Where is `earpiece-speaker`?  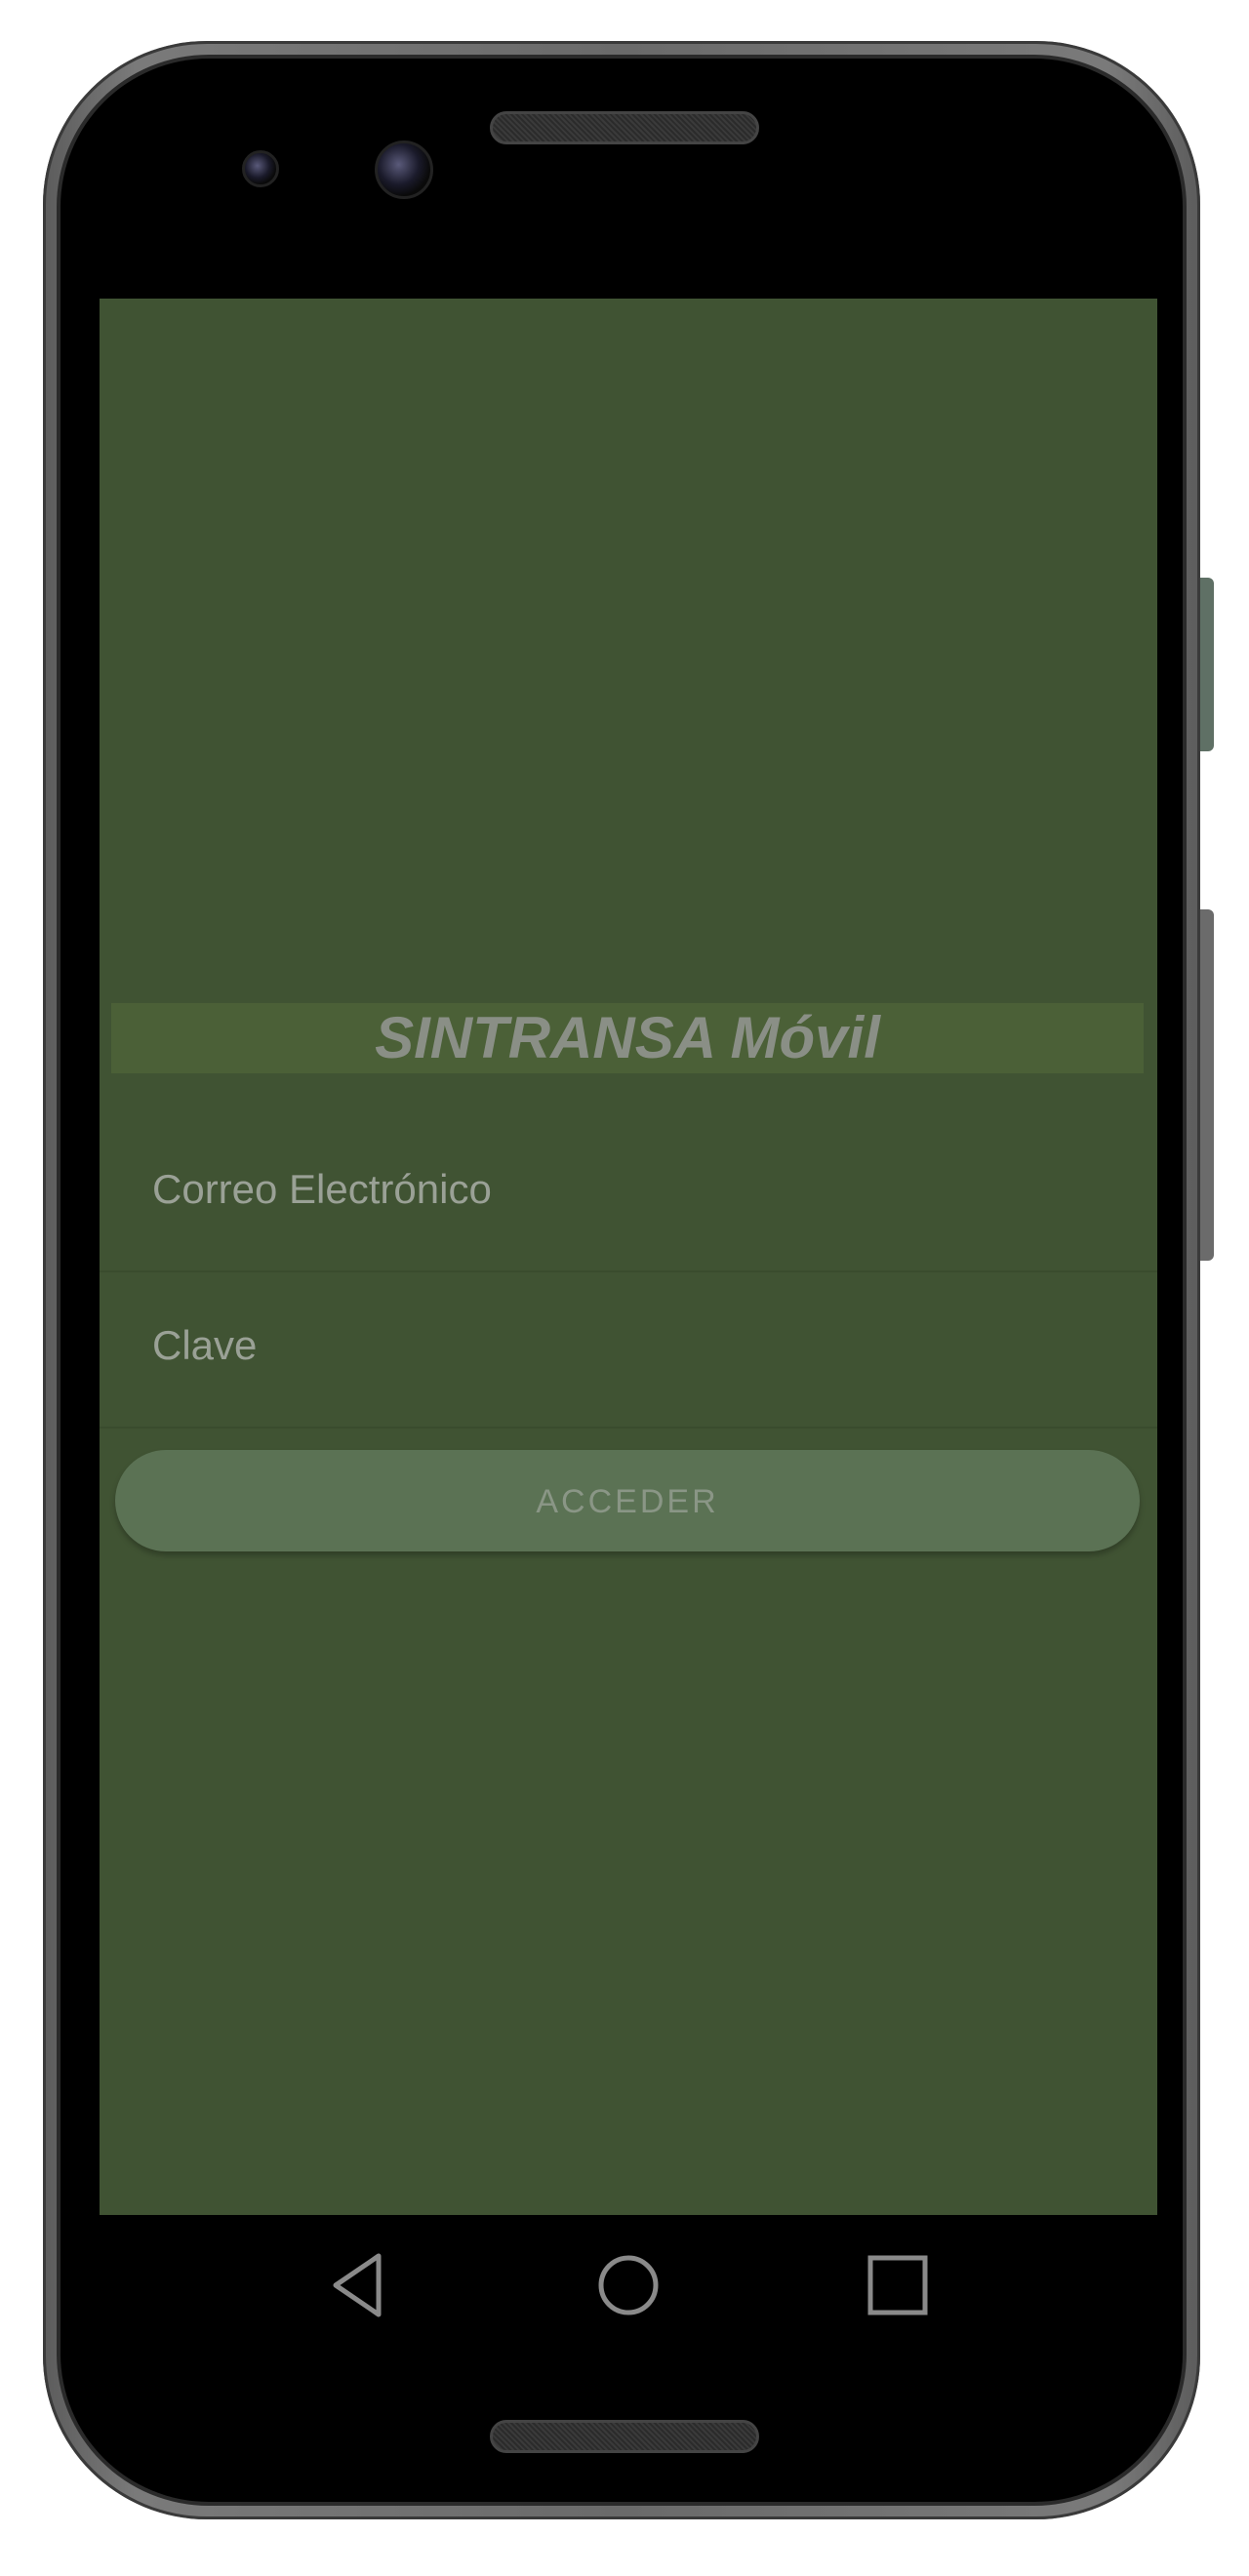 earpiece-speaker is located at coordinates (624, 127).